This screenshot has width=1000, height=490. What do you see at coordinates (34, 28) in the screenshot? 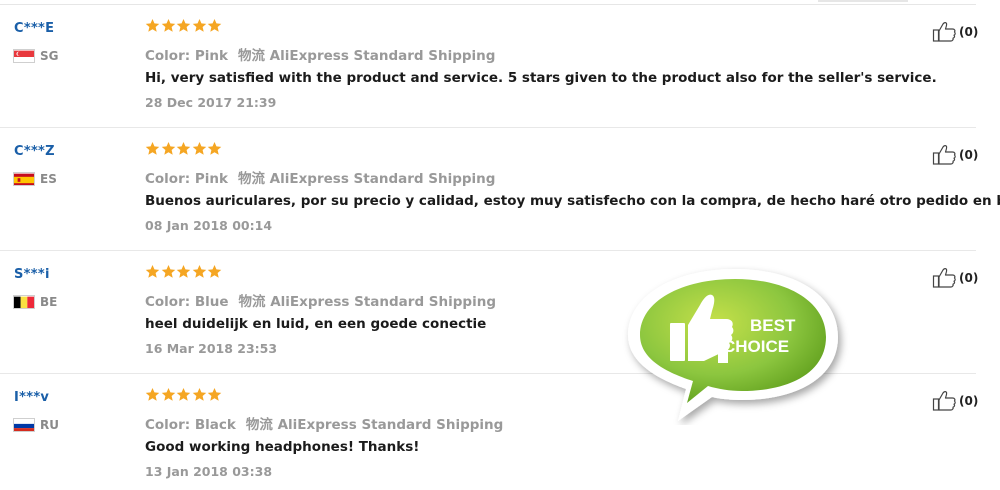
I see `reviewer-name: C***E` at bounding box center [34, 28].